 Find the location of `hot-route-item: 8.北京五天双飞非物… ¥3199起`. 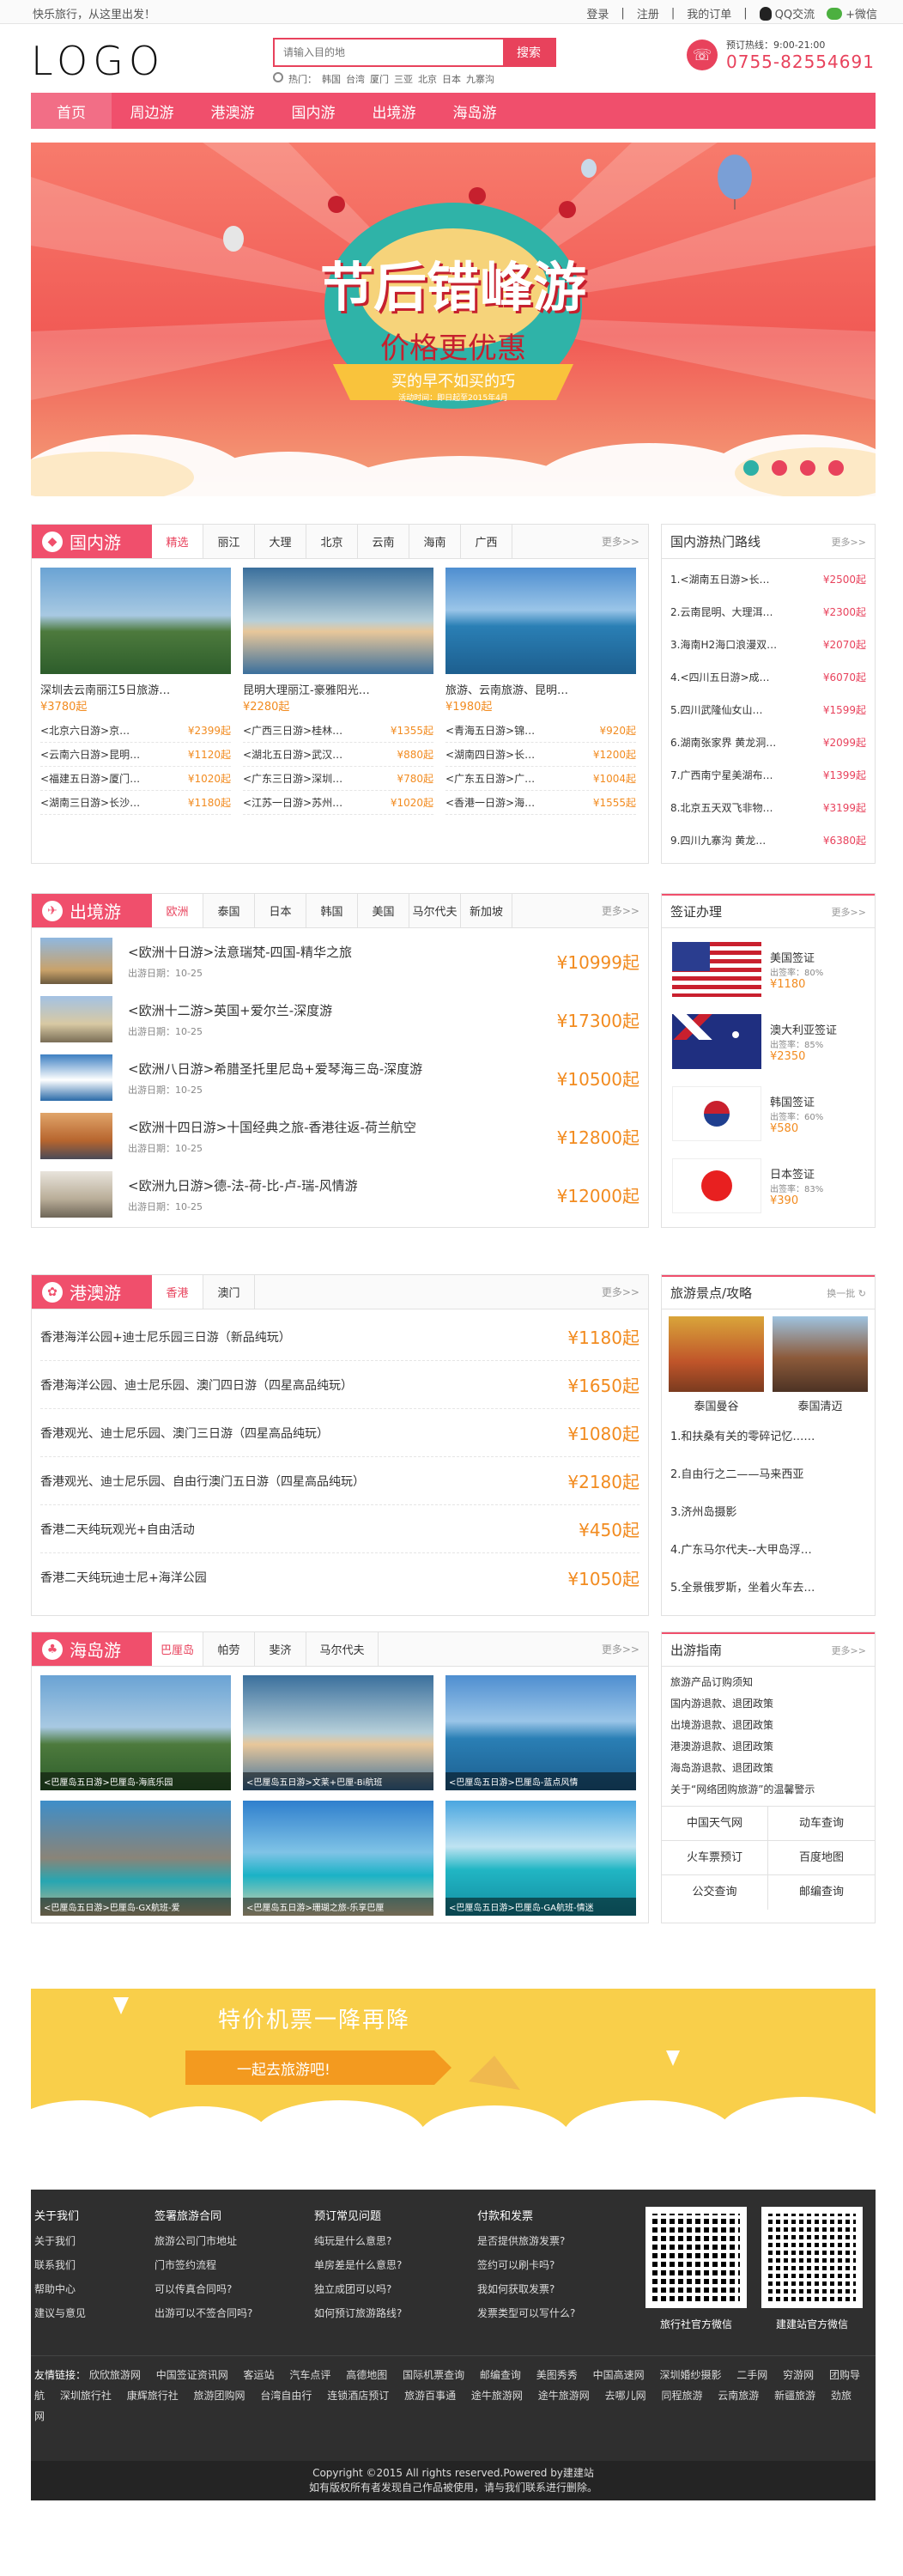

hot-route-item: 8.北京五天双飞非物… ¥3199起 is located at coordinates (768, 807).